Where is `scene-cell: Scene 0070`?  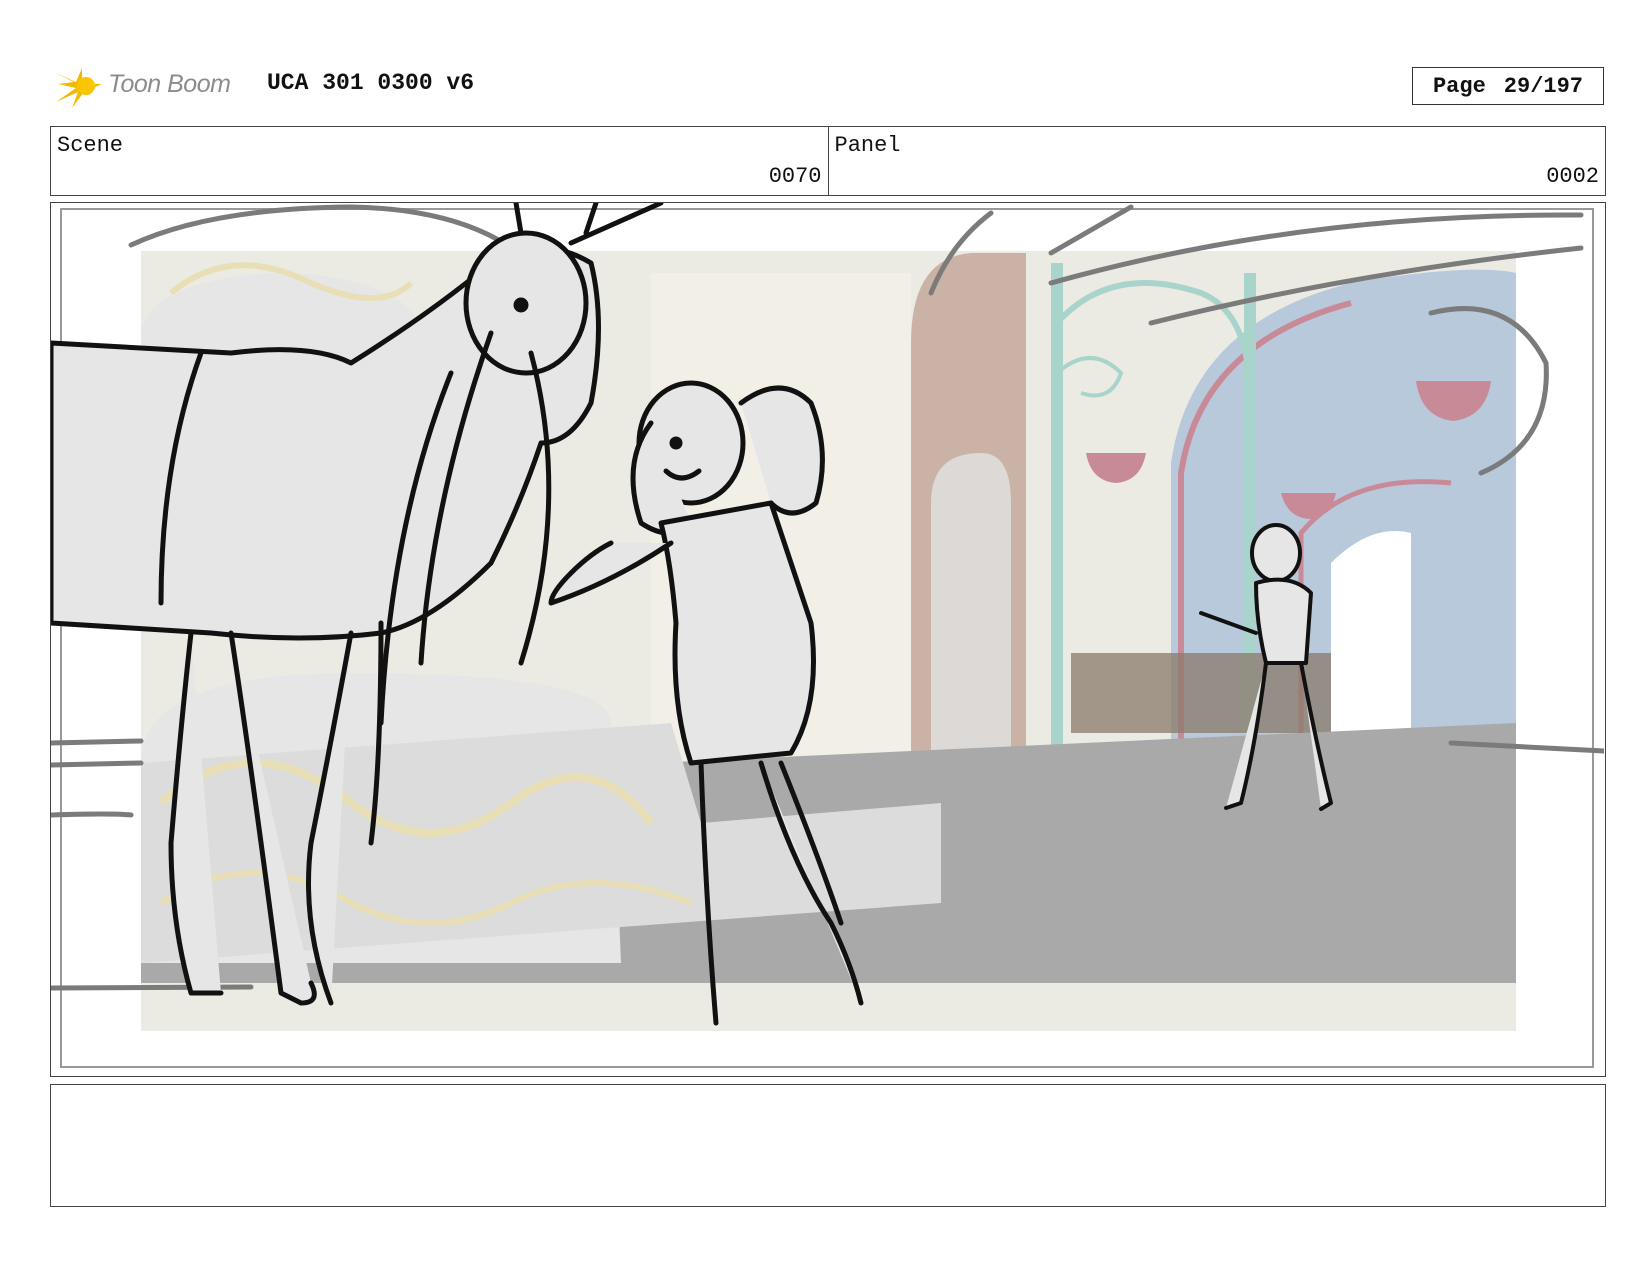 scene-cell: Scene 0070 is located at coordinates (439, 161).